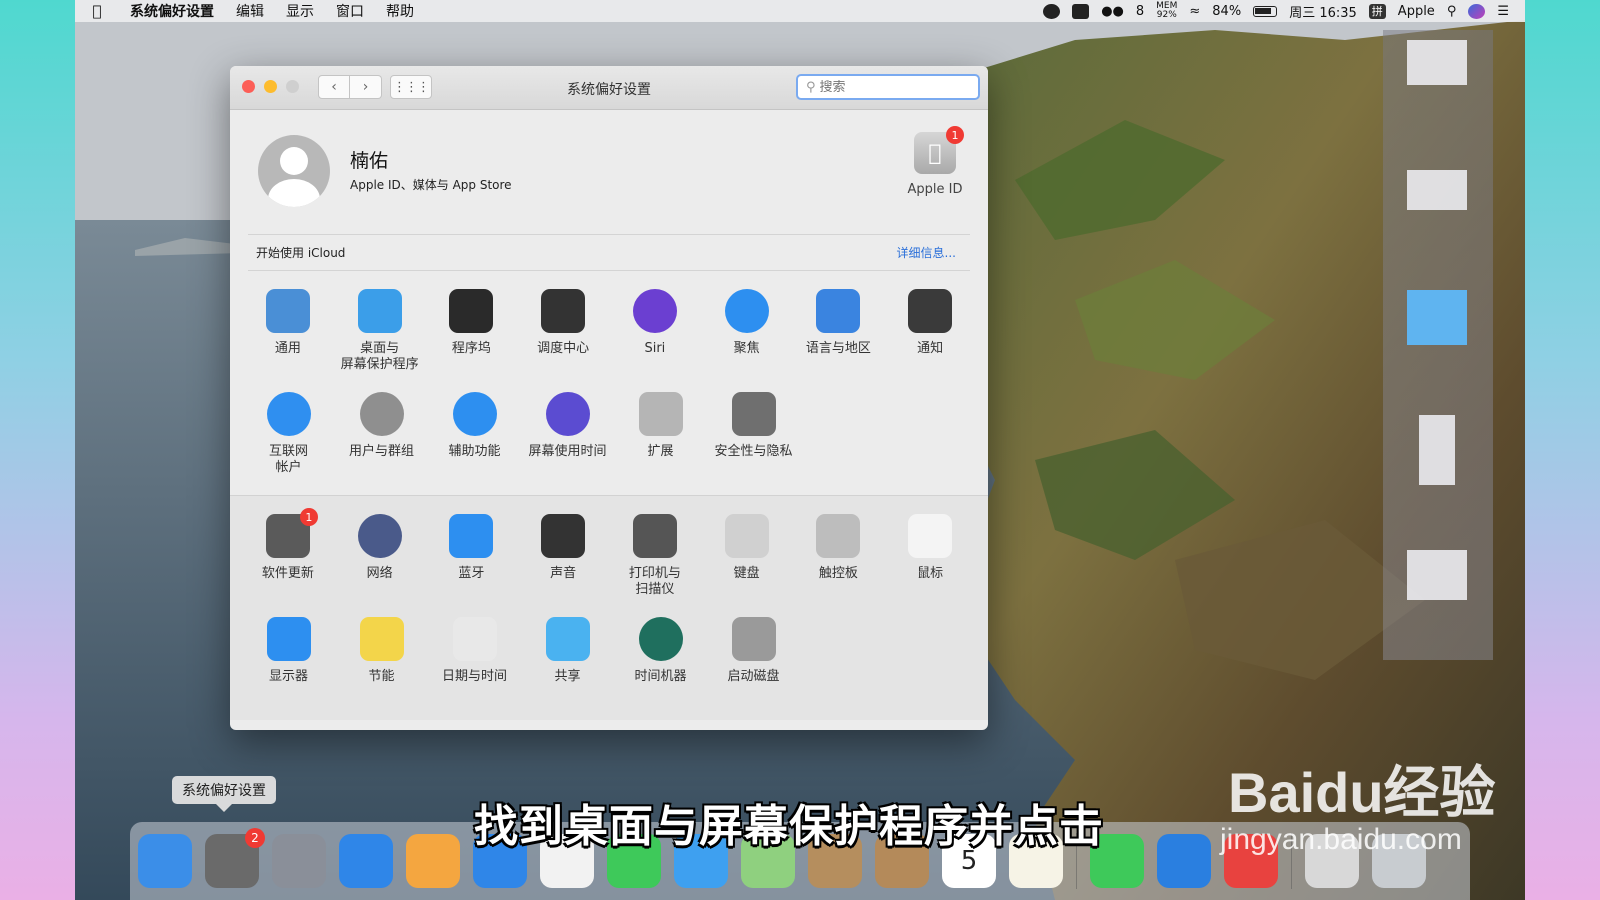 The width and height of the screenshot is (1600, 900). What do you see at coordinates (1477, 11) in the screenshot?
I see `siri-menu-icon` at bounding box center [1477, 11].